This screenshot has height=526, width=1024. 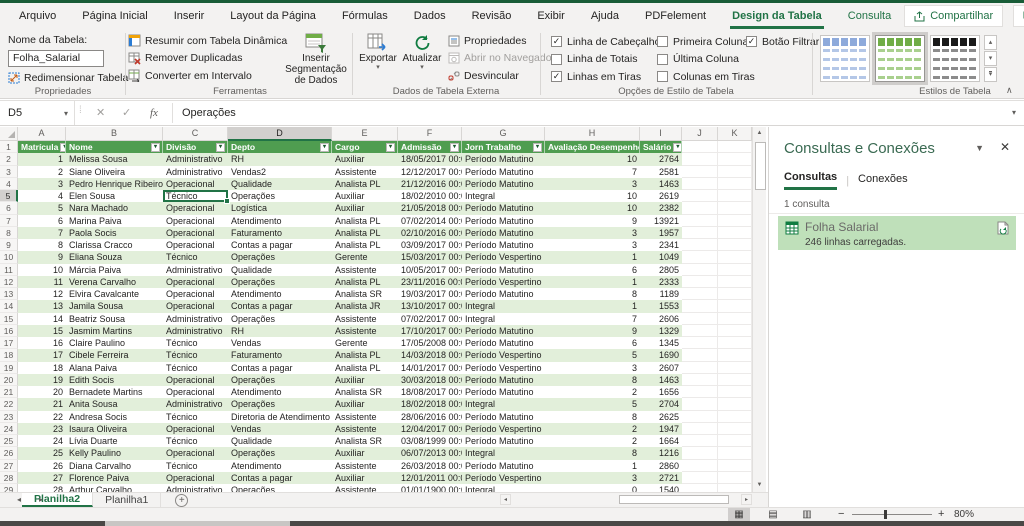 I want to click on page-break-view-icon: ▥, so click(x=807, y=514).